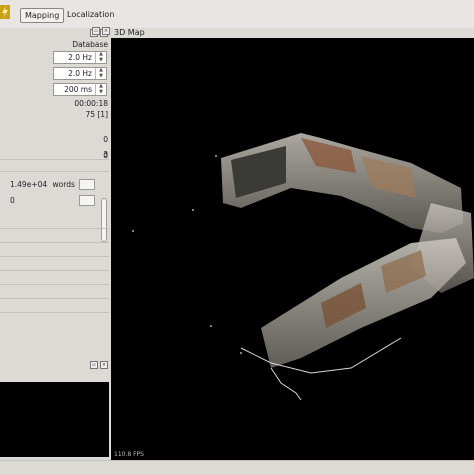 This screenshot has width=474, height=475. Describe the element at coordinates (42, 15) in the screenshot. I see `mapping-button: Mapping` at that location.